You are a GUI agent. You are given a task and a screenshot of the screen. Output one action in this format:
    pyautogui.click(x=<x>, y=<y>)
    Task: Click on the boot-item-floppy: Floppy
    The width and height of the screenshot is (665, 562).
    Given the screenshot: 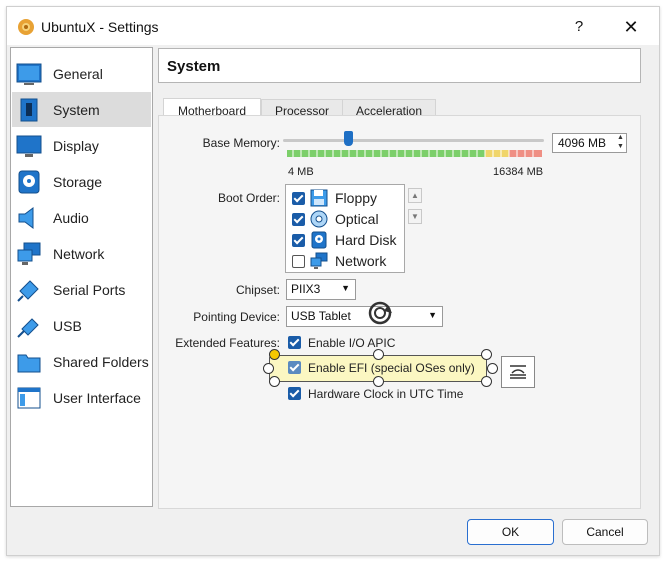 What is the action you would take?
    pyautogui.click(x=345, y=198)
    